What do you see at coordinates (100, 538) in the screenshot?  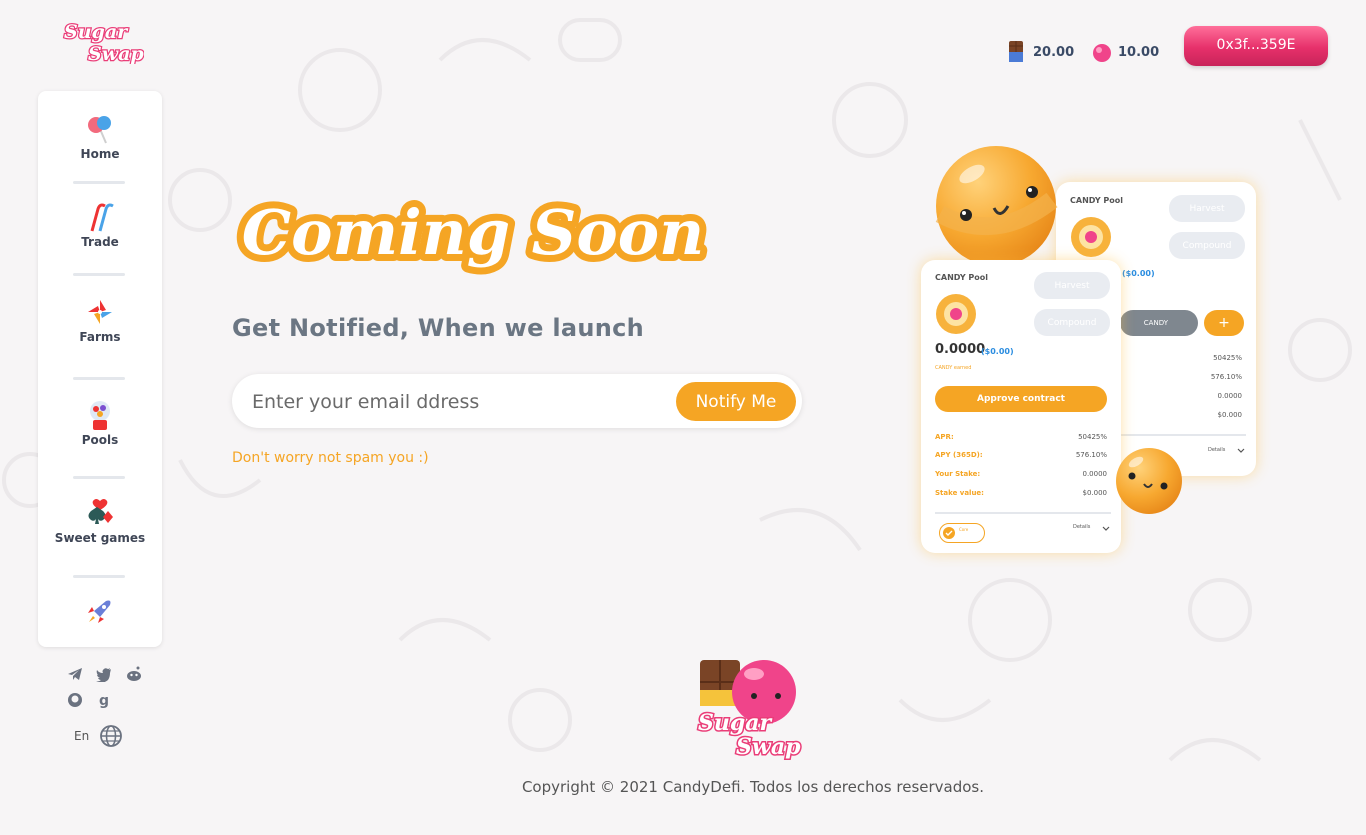 I see `sidebar-item-label: Sweet games` at bounding box center [100, 538].